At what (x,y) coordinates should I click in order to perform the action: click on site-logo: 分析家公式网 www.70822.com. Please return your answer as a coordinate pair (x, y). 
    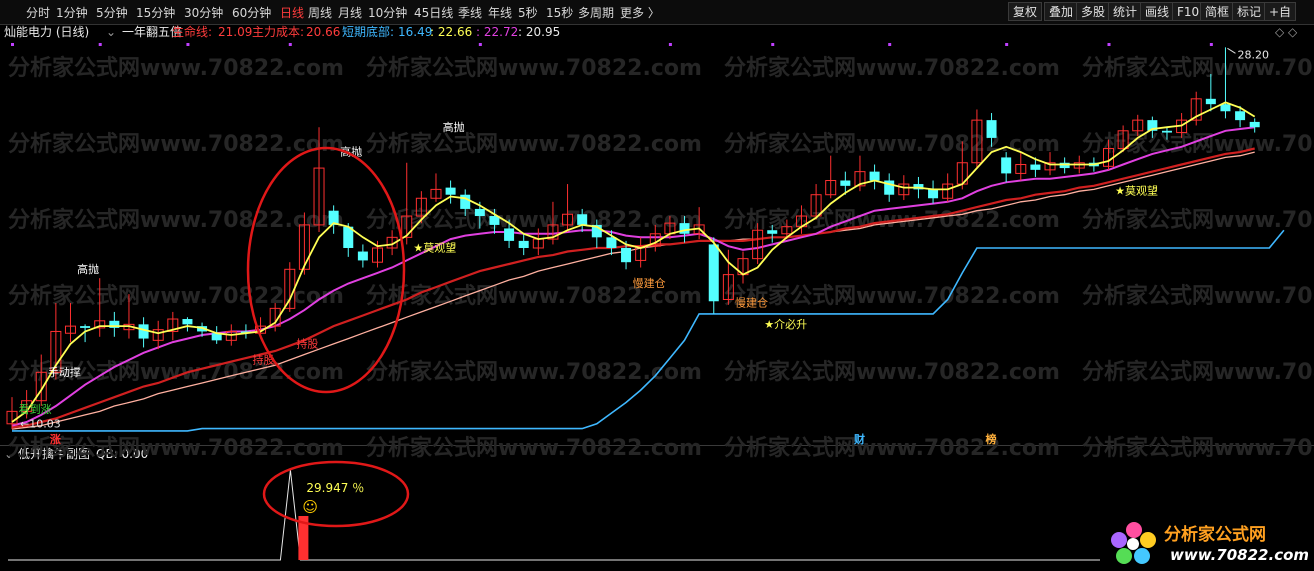
    Looking at the image, I should click on (1209, 543).